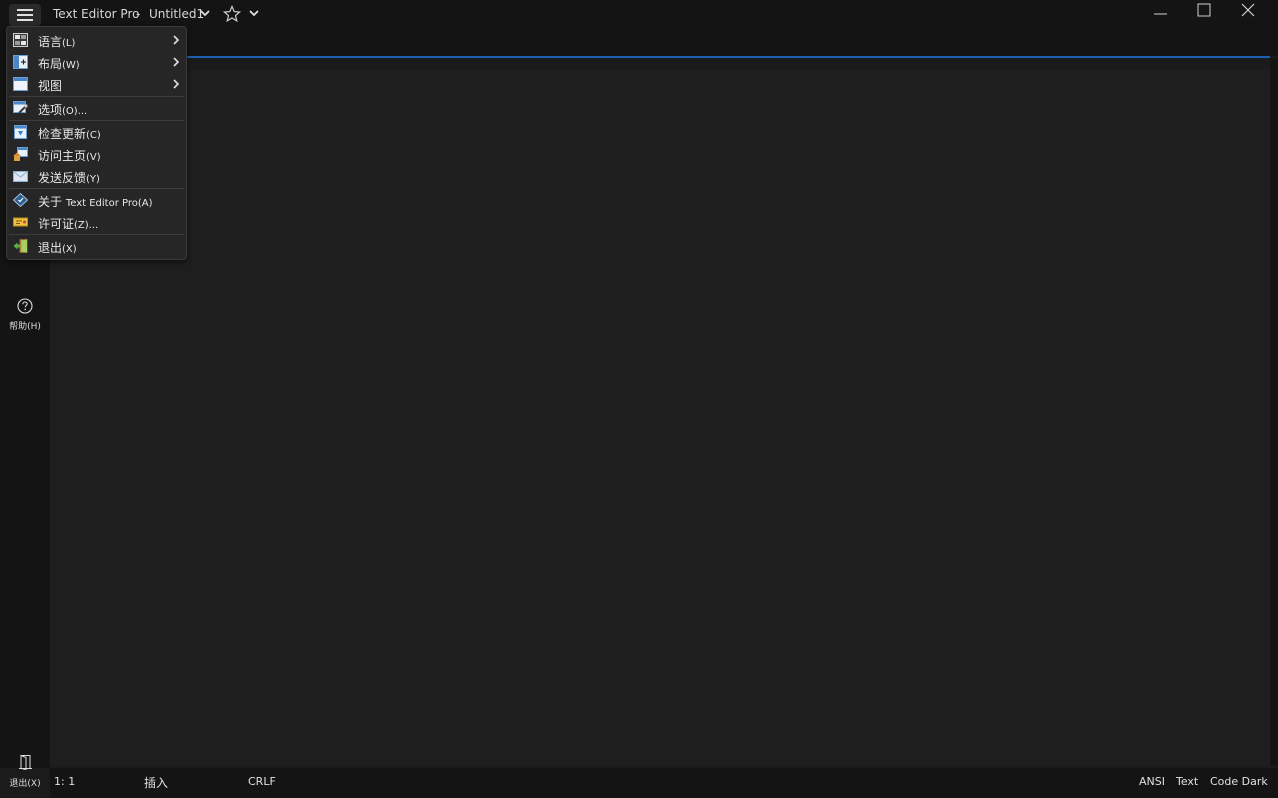  Describe the element at coordinates (664, 783) in the screenshot. I see `status-bar: 1: 1 插入 CRLF ANSI Text Code Dark` at that location.